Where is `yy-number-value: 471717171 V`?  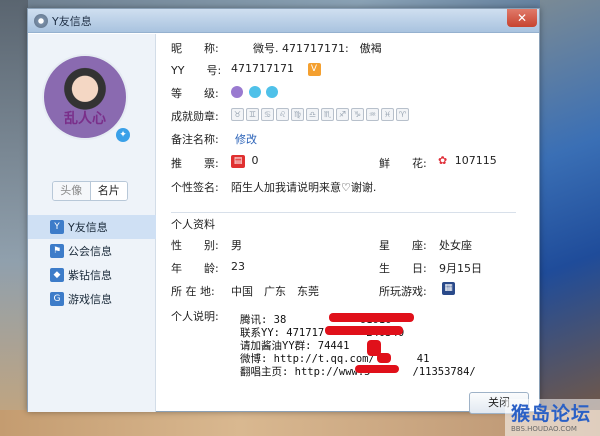 yy-number-value: 471717171 V is located at coordinates (276, 69).